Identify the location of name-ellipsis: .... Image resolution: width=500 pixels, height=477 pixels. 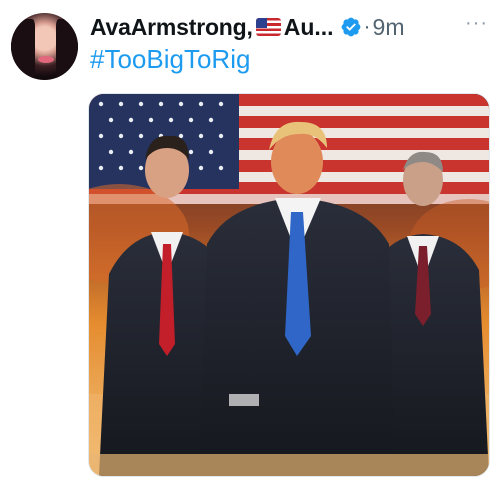
(324, 26).